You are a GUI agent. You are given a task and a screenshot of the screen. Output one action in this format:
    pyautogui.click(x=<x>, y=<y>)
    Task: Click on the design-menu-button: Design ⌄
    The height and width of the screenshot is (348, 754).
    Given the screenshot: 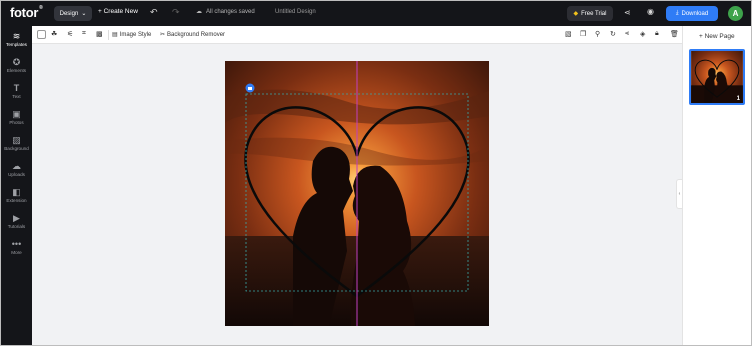 What is the action you would take?
    pyautogui.click(x=73, y=13)
    